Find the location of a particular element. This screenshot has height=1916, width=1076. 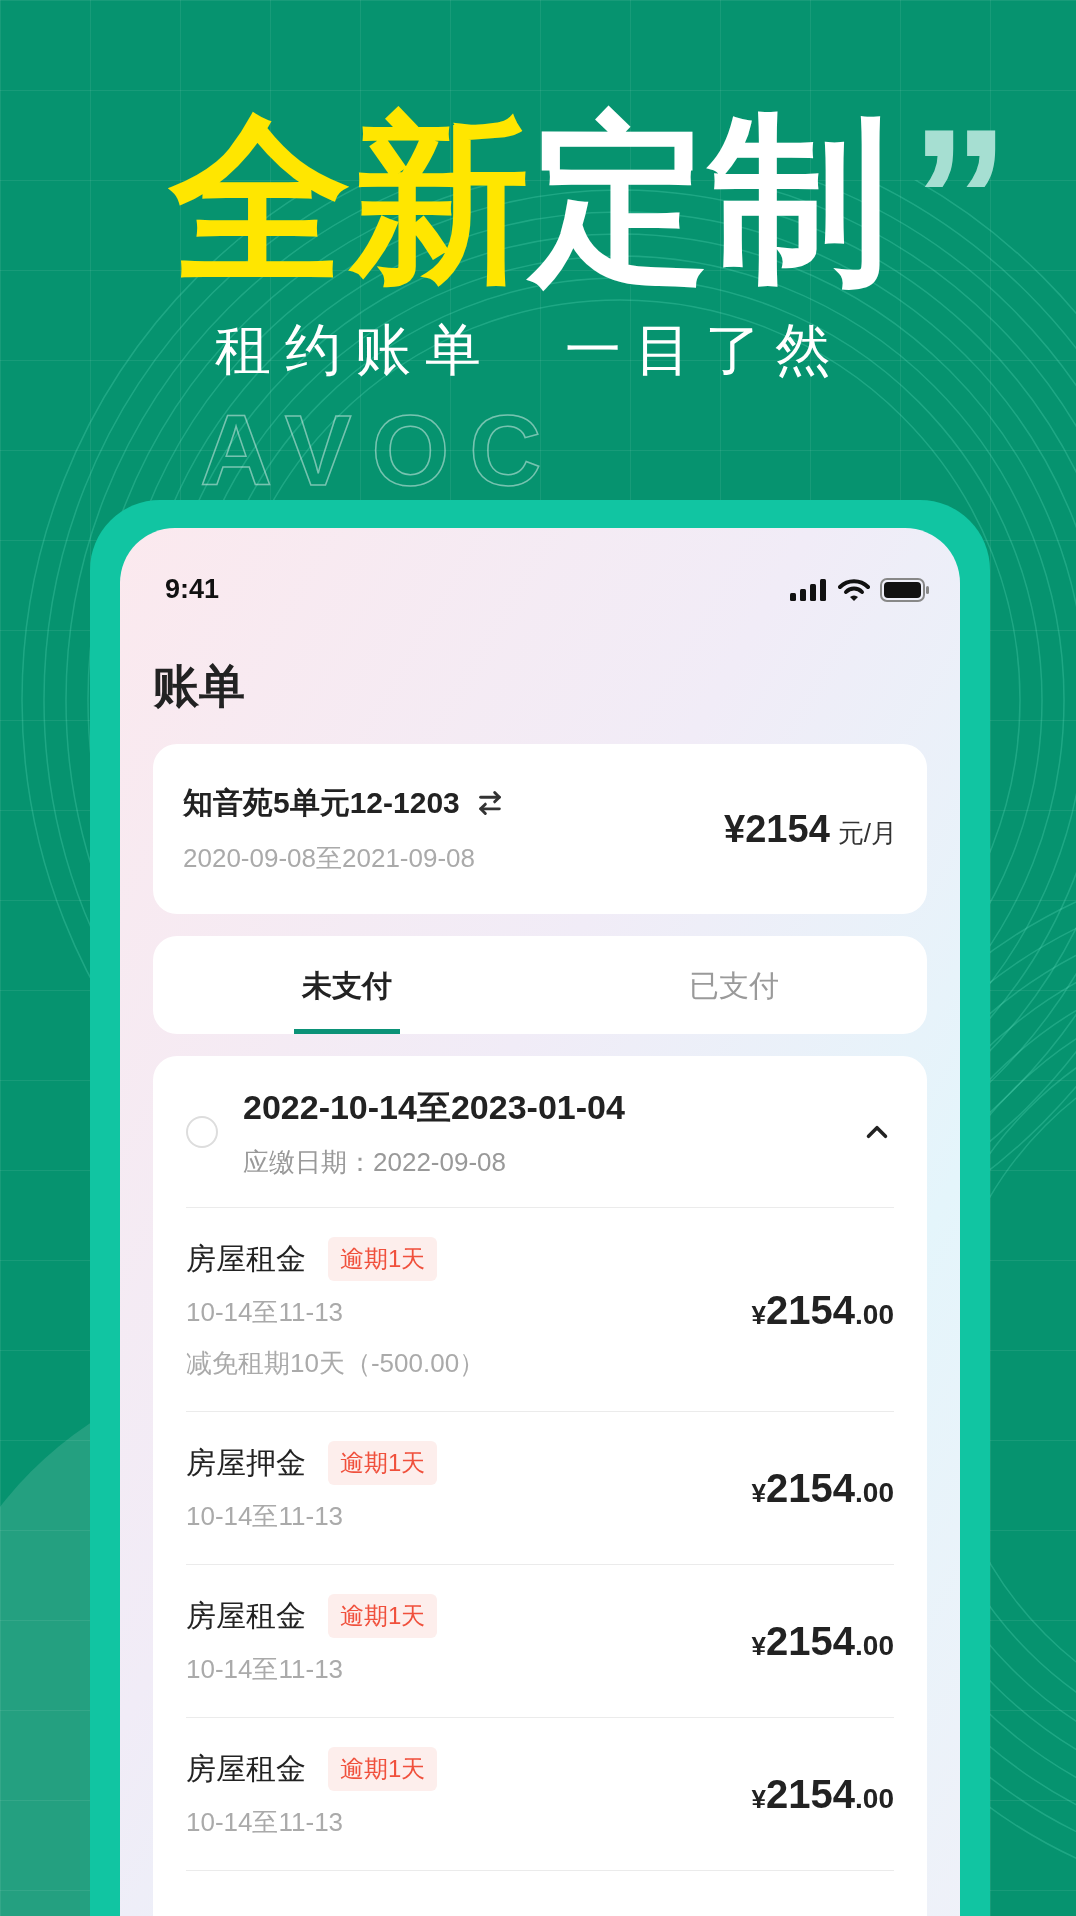

radio-button is located at coordinates (202, 1131).